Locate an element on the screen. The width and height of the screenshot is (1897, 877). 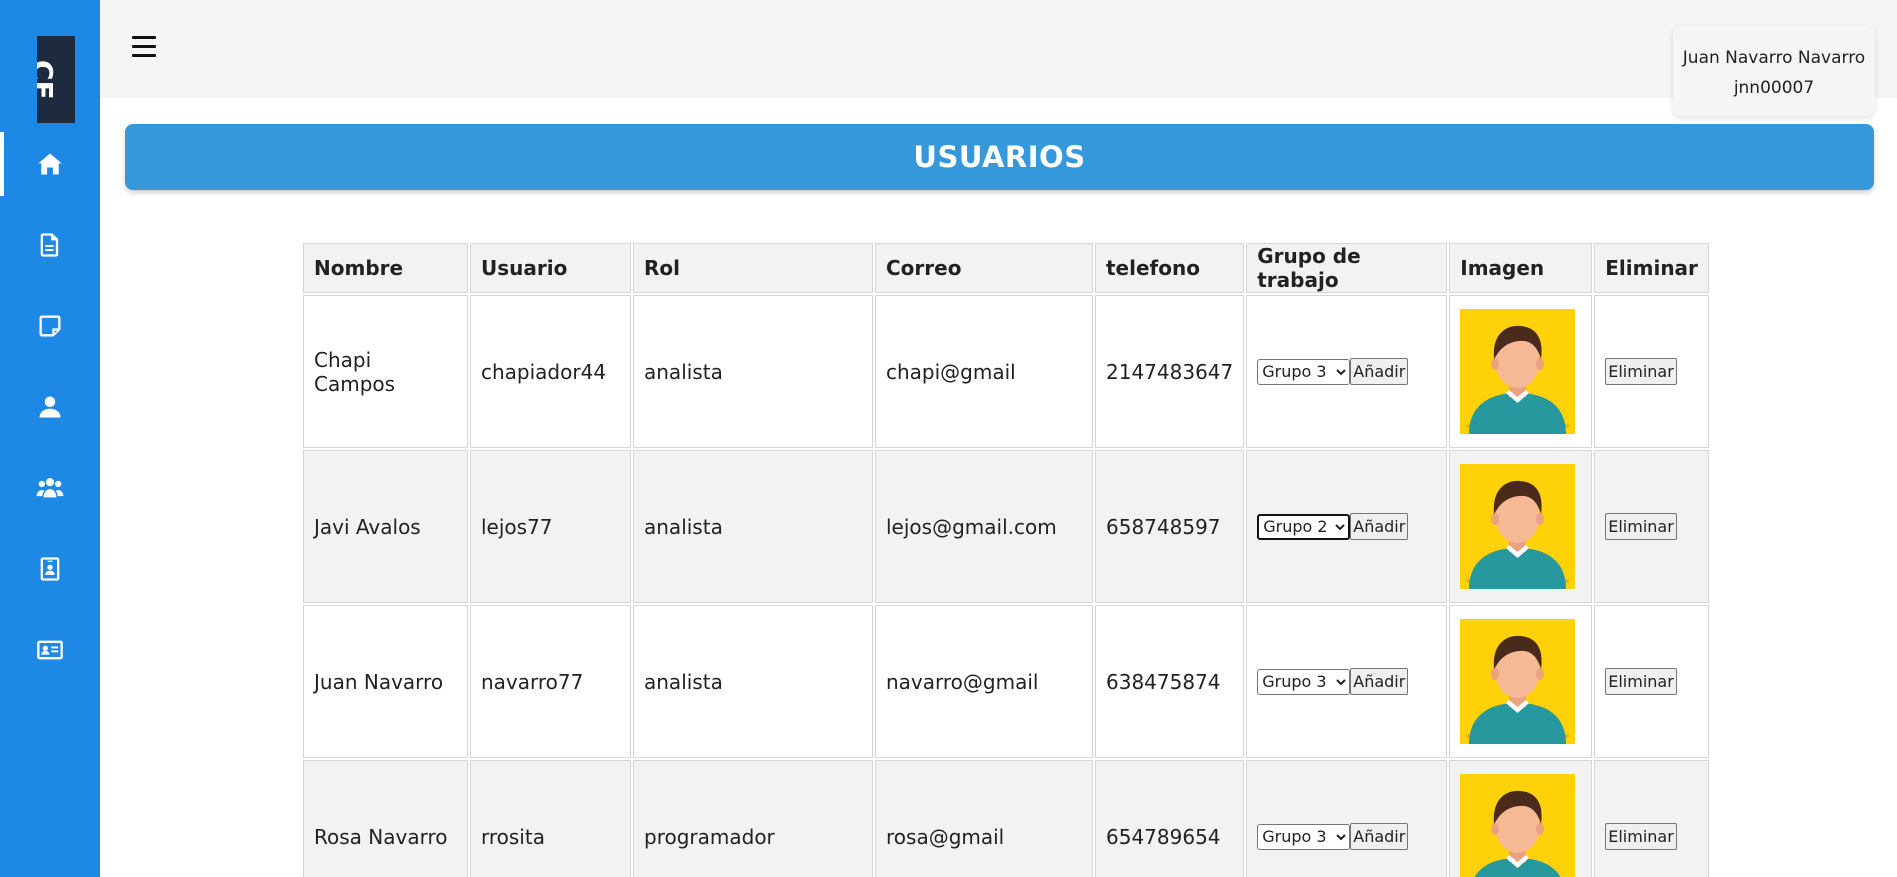
sidebar-item-documents is located at coordinates (50, 245).